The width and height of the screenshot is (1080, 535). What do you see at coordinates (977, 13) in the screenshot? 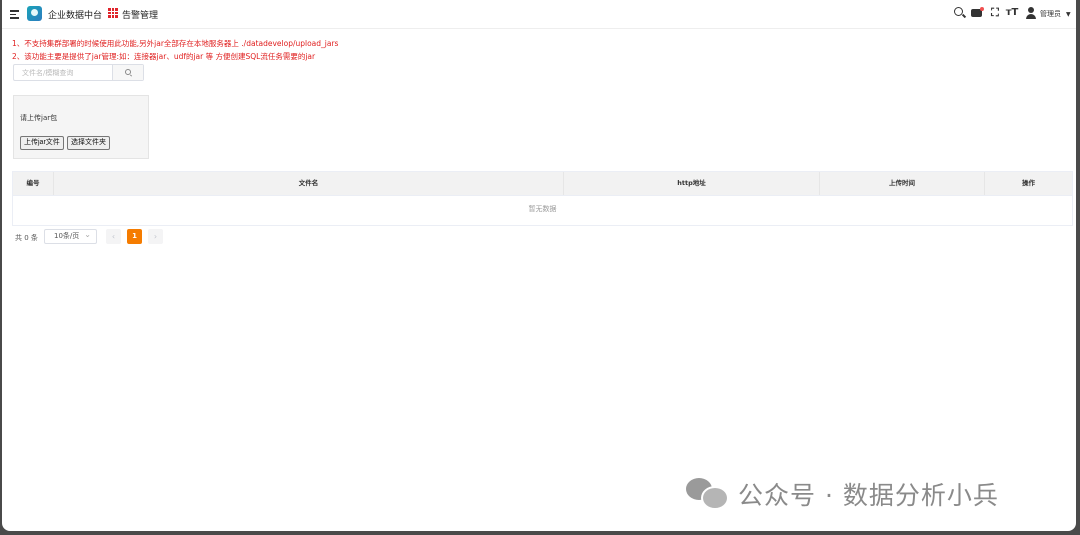
I see `message-icon` at bounding box center [977, 13].